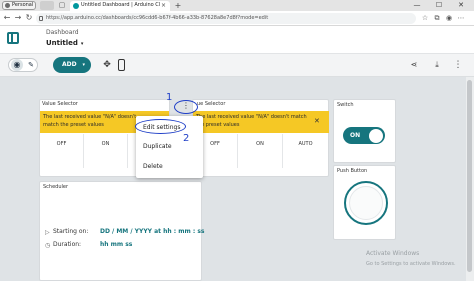  I want to click on play-icon: ▷, so click(47, 232).